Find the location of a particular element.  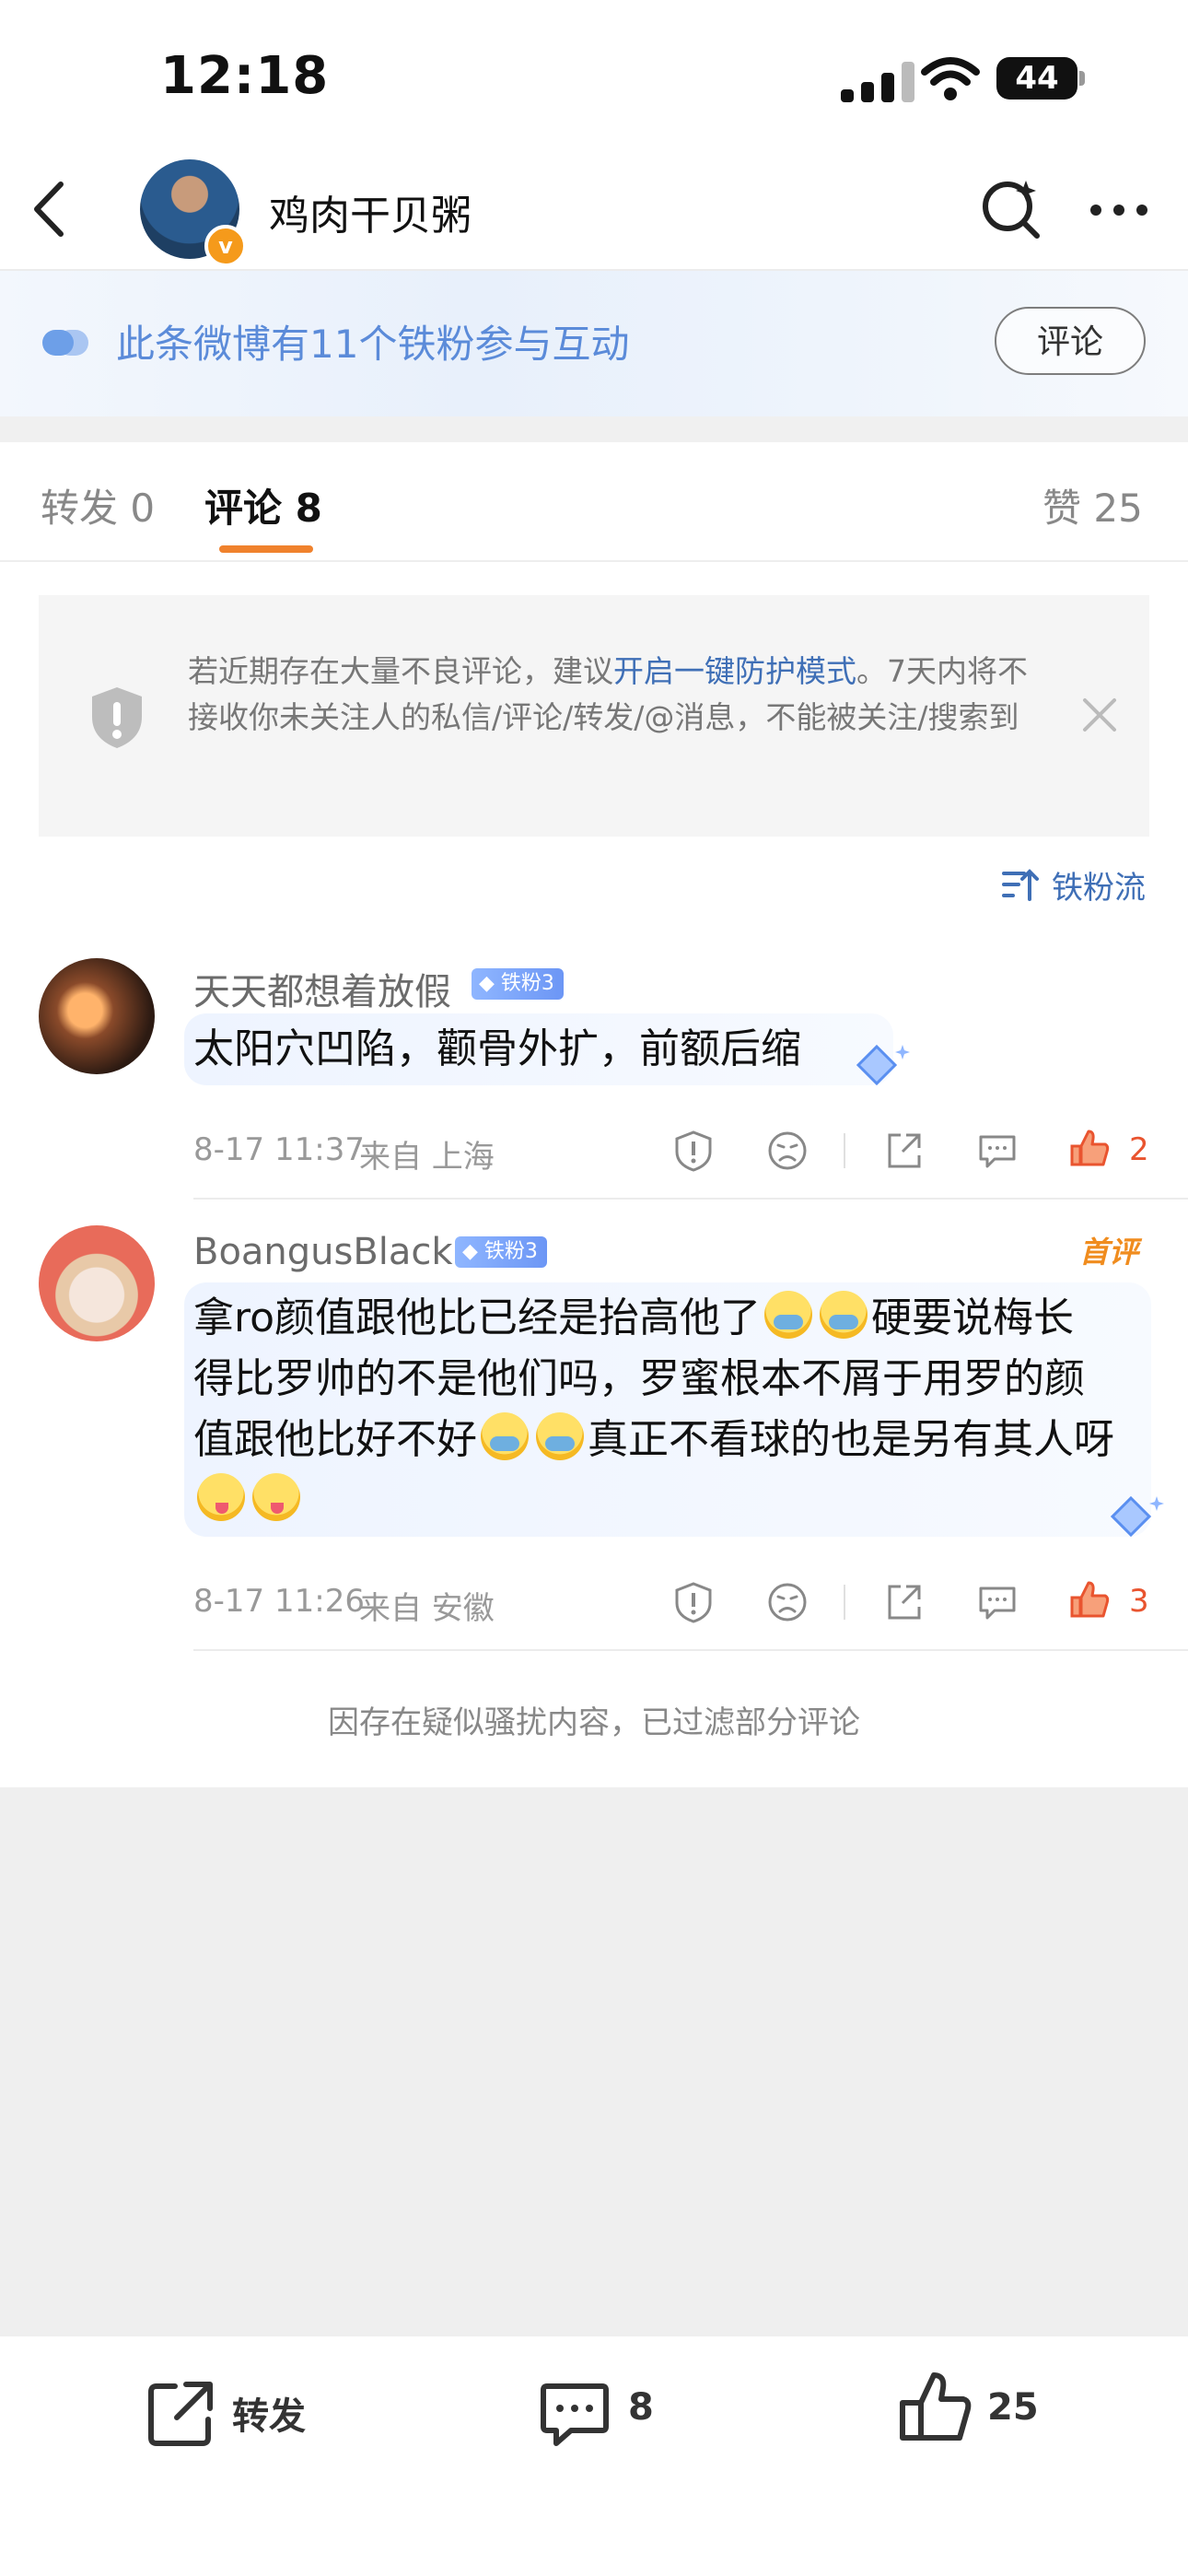

bottom-comment-count: 8 is located at coordinates (641, 2407).